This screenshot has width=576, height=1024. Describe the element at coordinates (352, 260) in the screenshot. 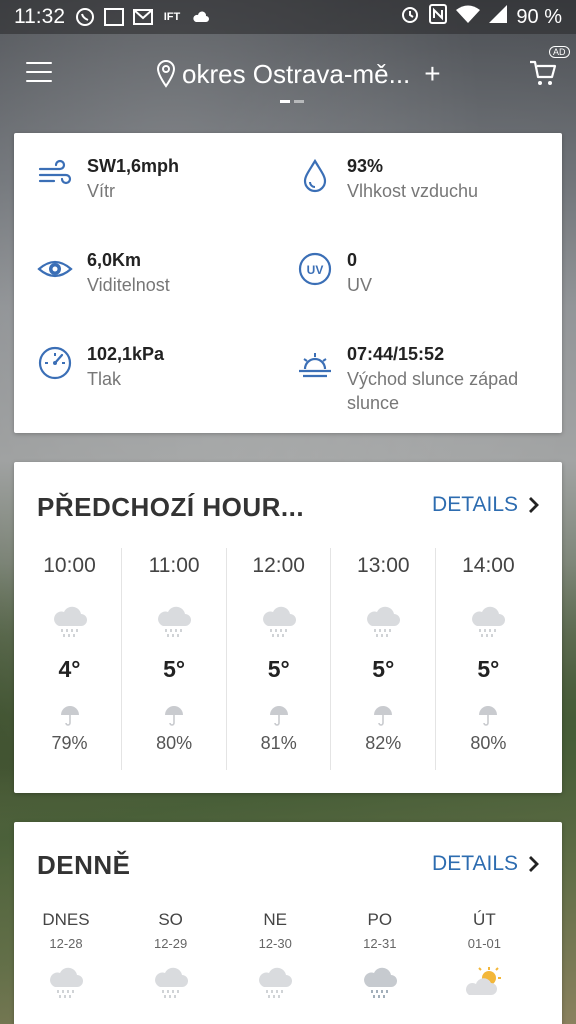

I see `uv-value: 0` at that location.